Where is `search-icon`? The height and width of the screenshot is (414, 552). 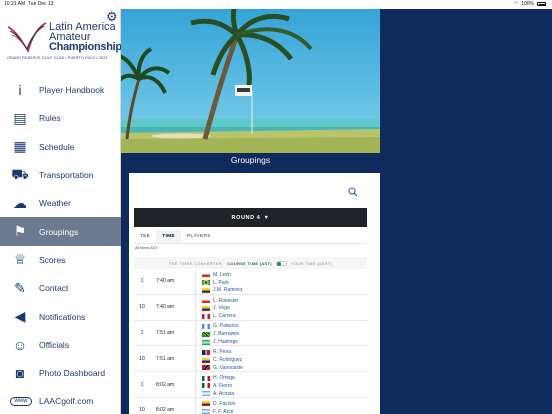 search-icon is located at coordinates (353, 190).